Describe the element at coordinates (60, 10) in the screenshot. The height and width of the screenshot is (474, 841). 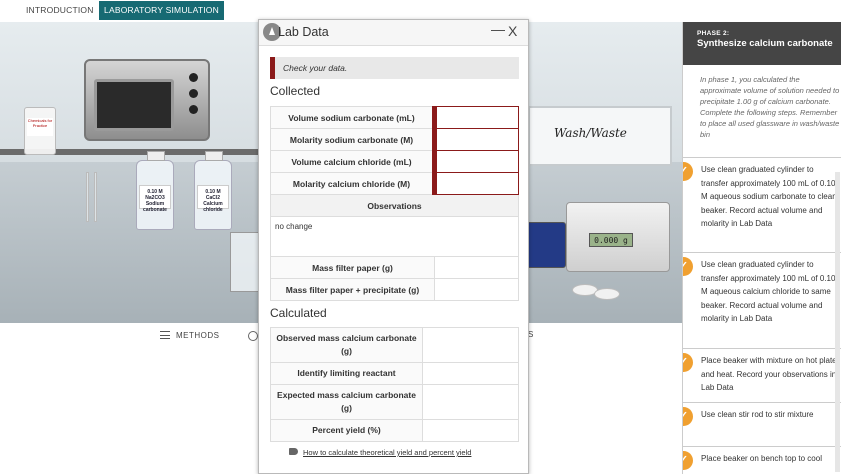
I see `tab-introduction: INTRODUCTION` at that location.